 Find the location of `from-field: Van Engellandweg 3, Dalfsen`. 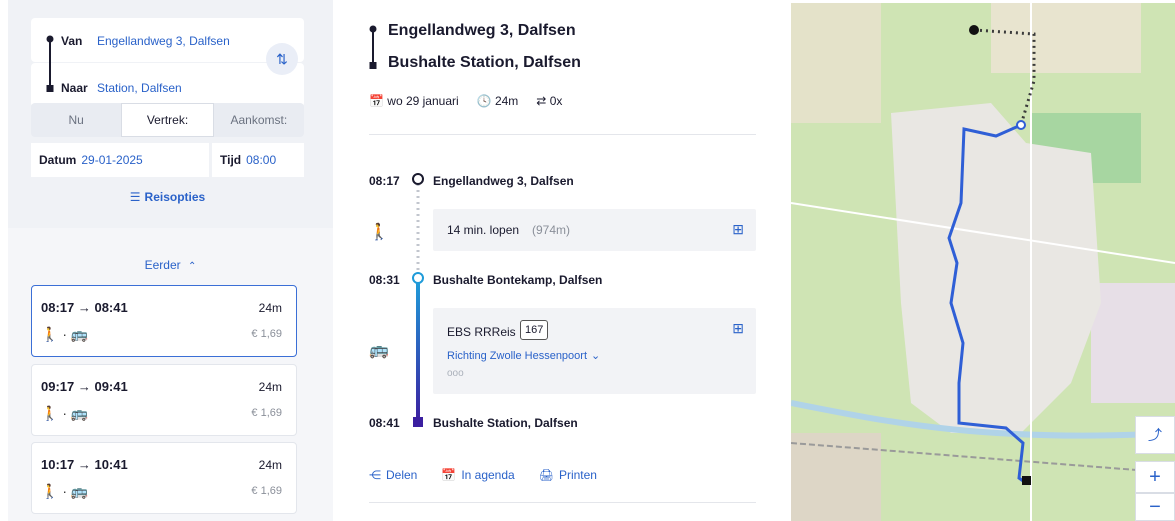

from-field: Van Engellandweg 3, Dalfsen is located at coordinates (167, 40).